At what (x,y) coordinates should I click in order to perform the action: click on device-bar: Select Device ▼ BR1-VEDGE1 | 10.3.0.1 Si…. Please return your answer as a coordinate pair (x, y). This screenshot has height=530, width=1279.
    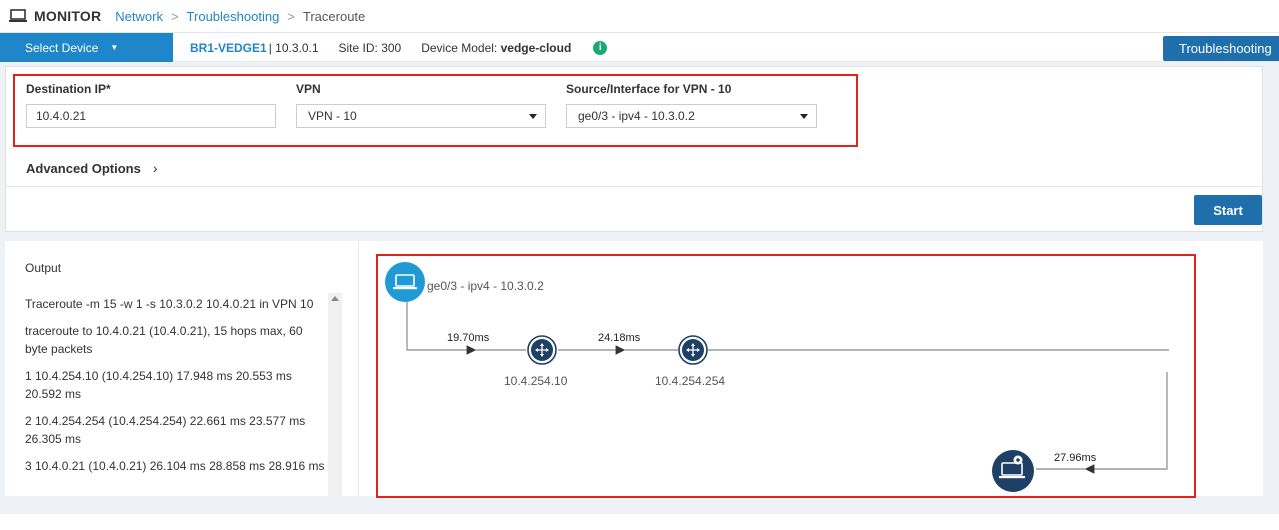
    Looking at the image, I should click on (639, 47).